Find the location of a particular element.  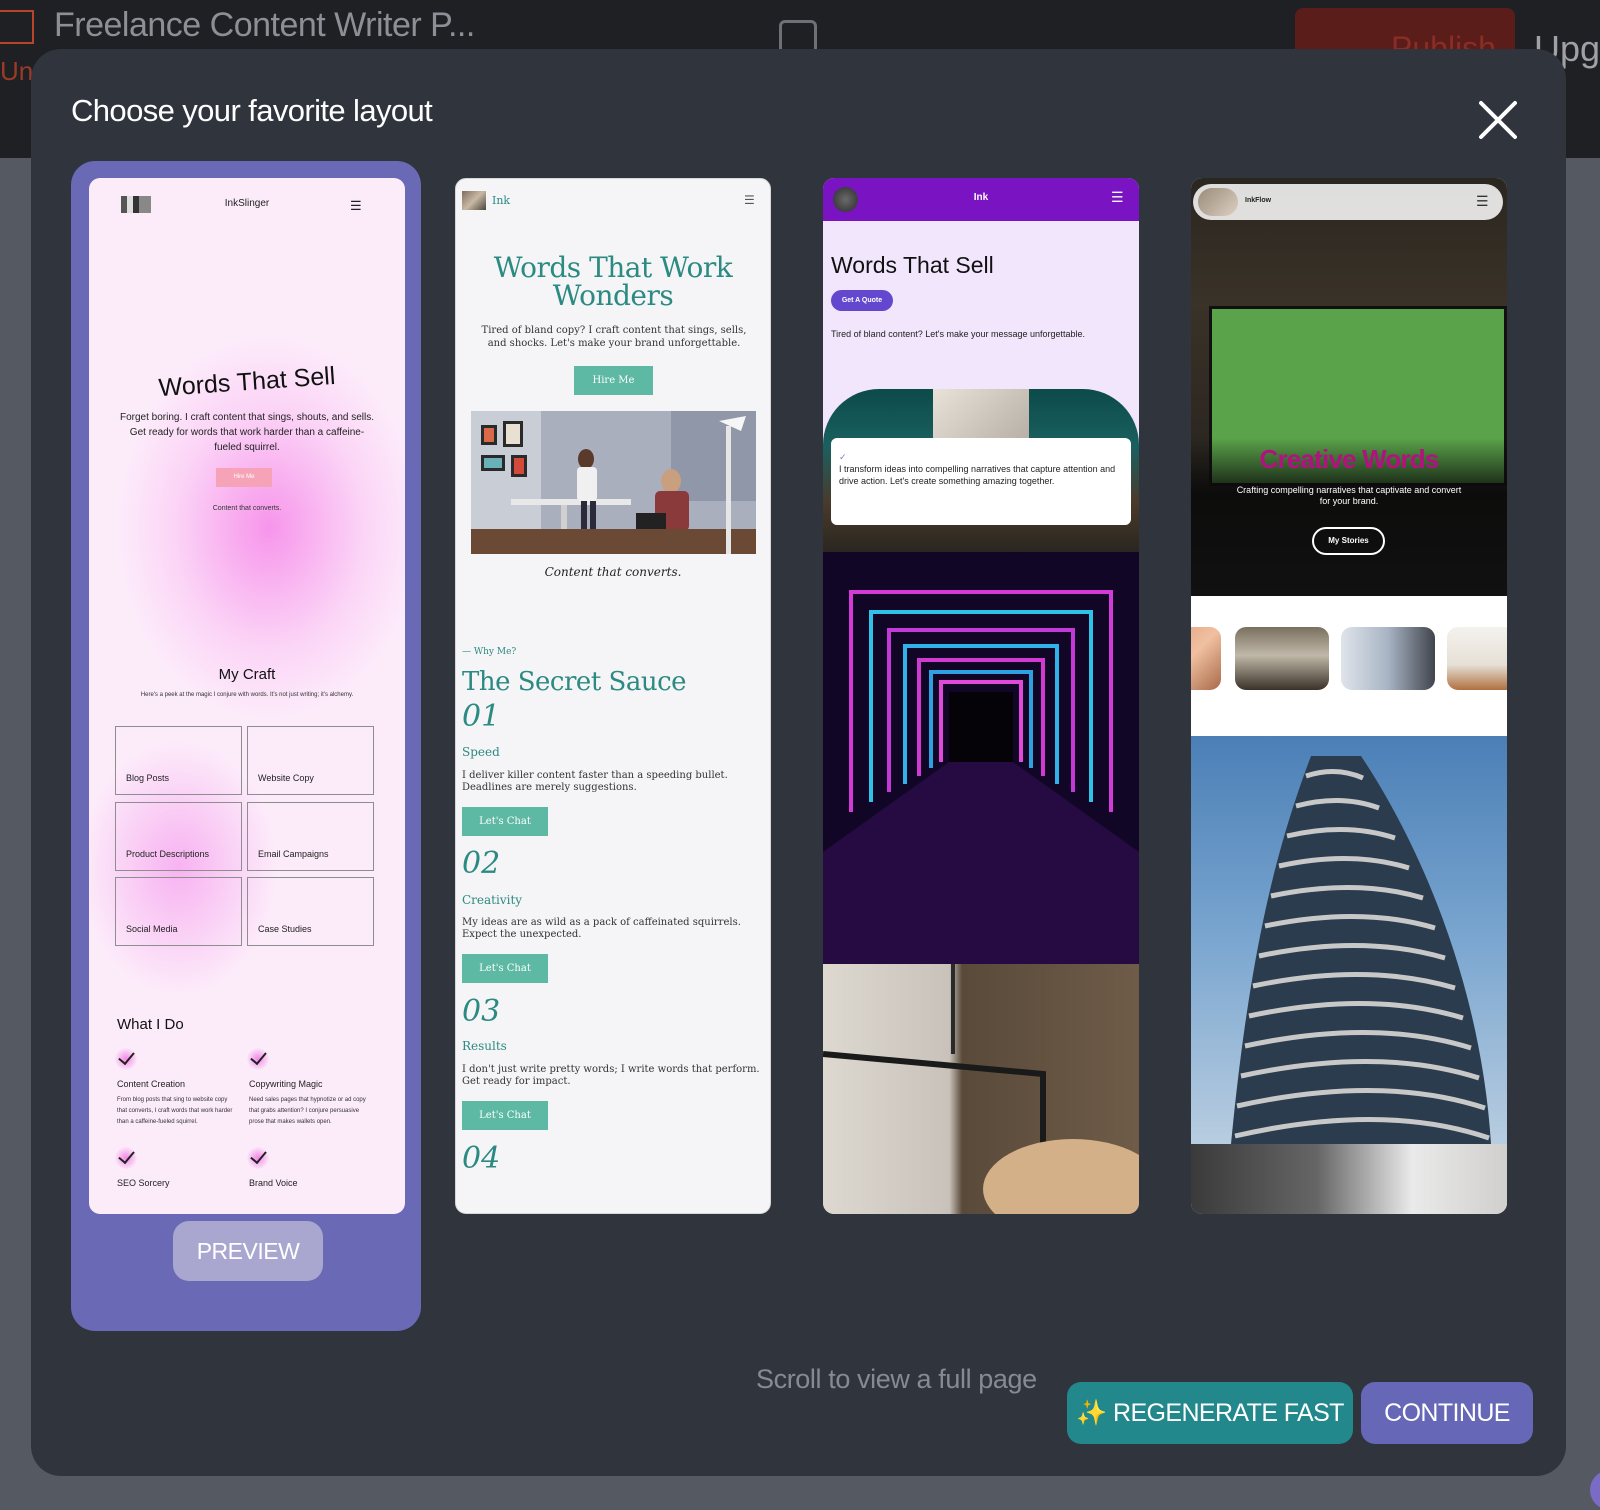

site-brand: InkFlow is located at coordinates (1258, 200).